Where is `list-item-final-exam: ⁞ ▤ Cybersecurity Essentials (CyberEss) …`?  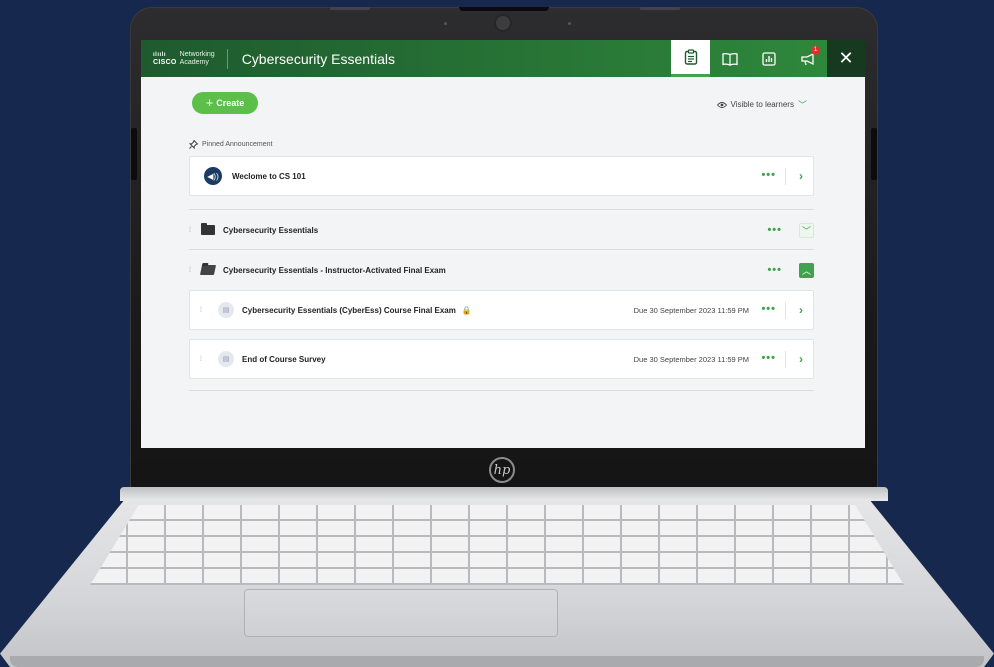
list-item-final-exam: ⁞ ▤ Cybersecurity Essentials (CyberEss) … is located at coordinates (501, 310).